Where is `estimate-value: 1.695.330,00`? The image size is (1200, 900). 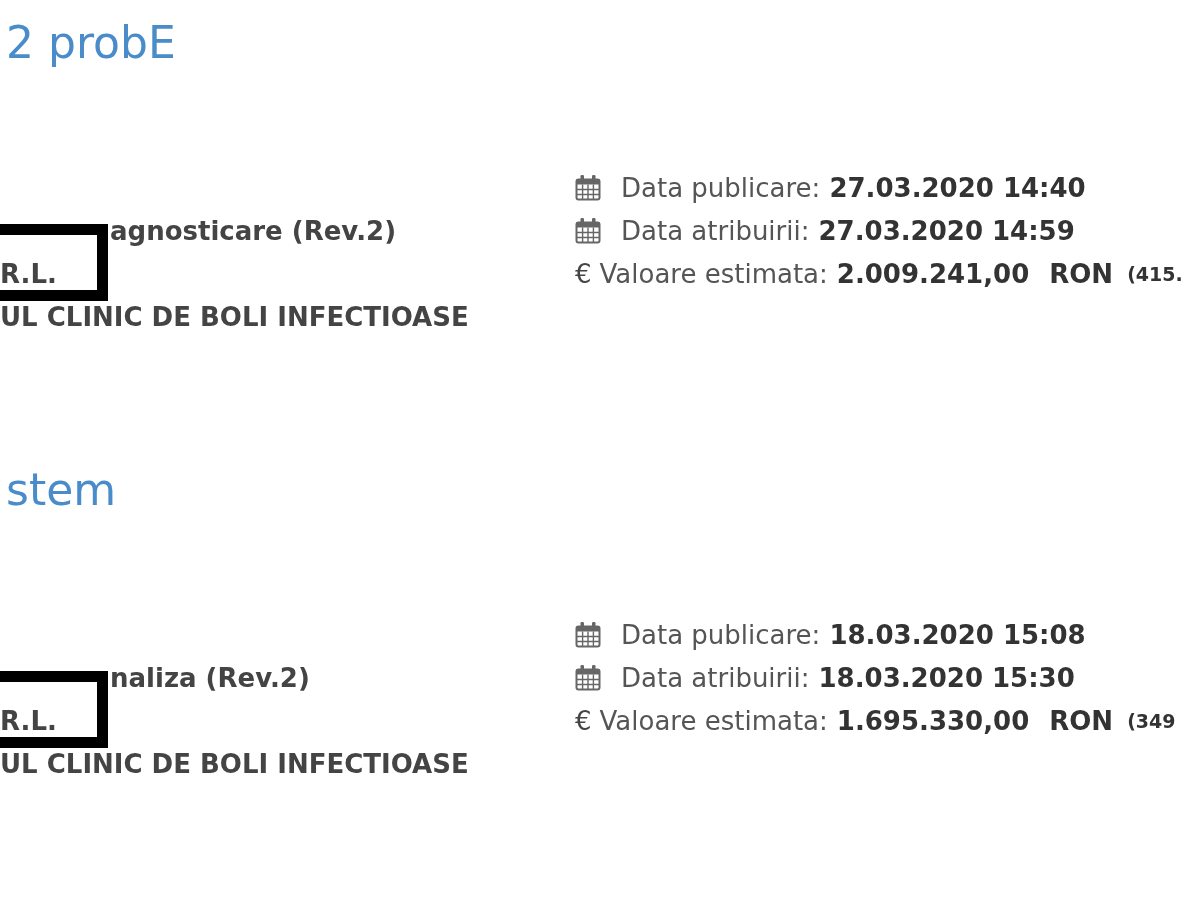 estimate-value: 1.695.330,00 is located at coordinates (933, 720).